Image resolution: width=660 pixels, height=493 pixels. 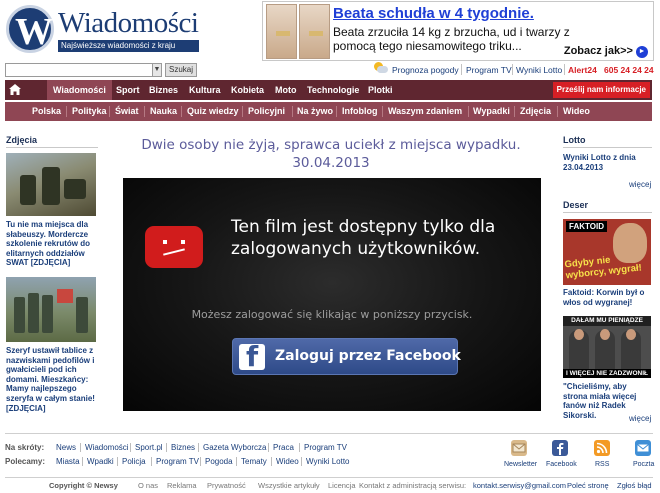 I want to click on weather-icon, so click(x=381, y=68).